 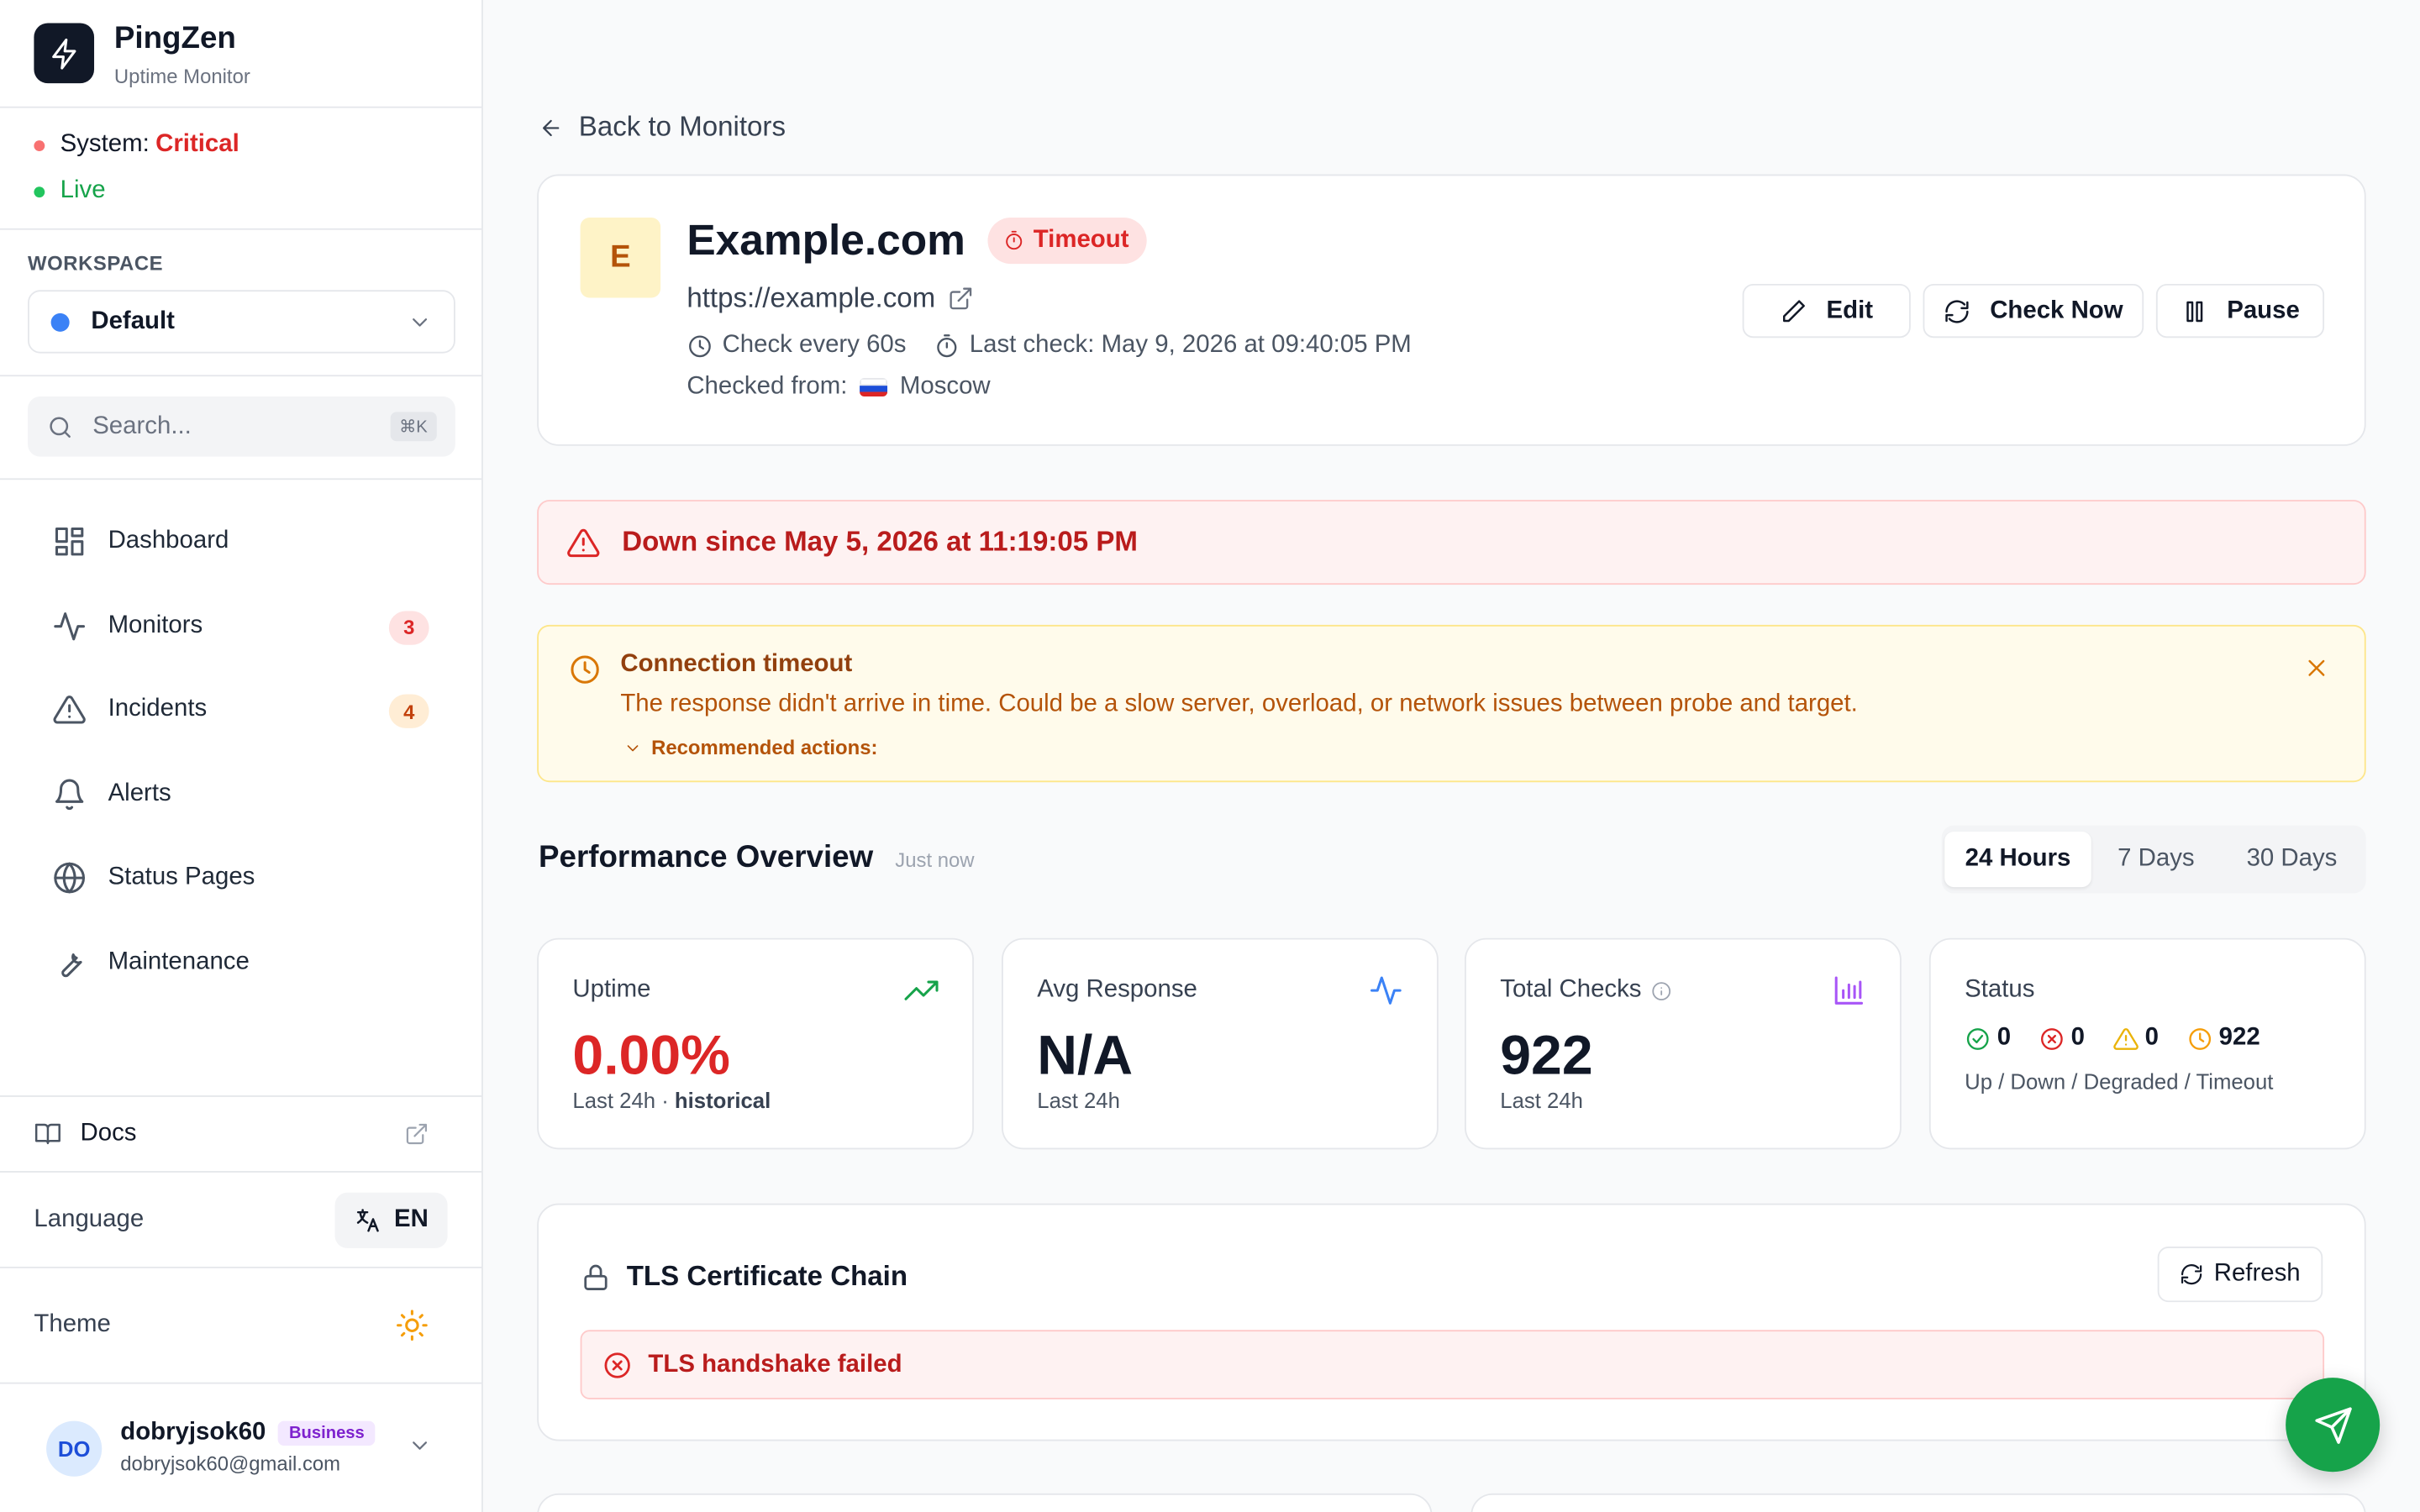 I want to click on tab-24-hours: 24 Hours, so click(x=2017, y=859).